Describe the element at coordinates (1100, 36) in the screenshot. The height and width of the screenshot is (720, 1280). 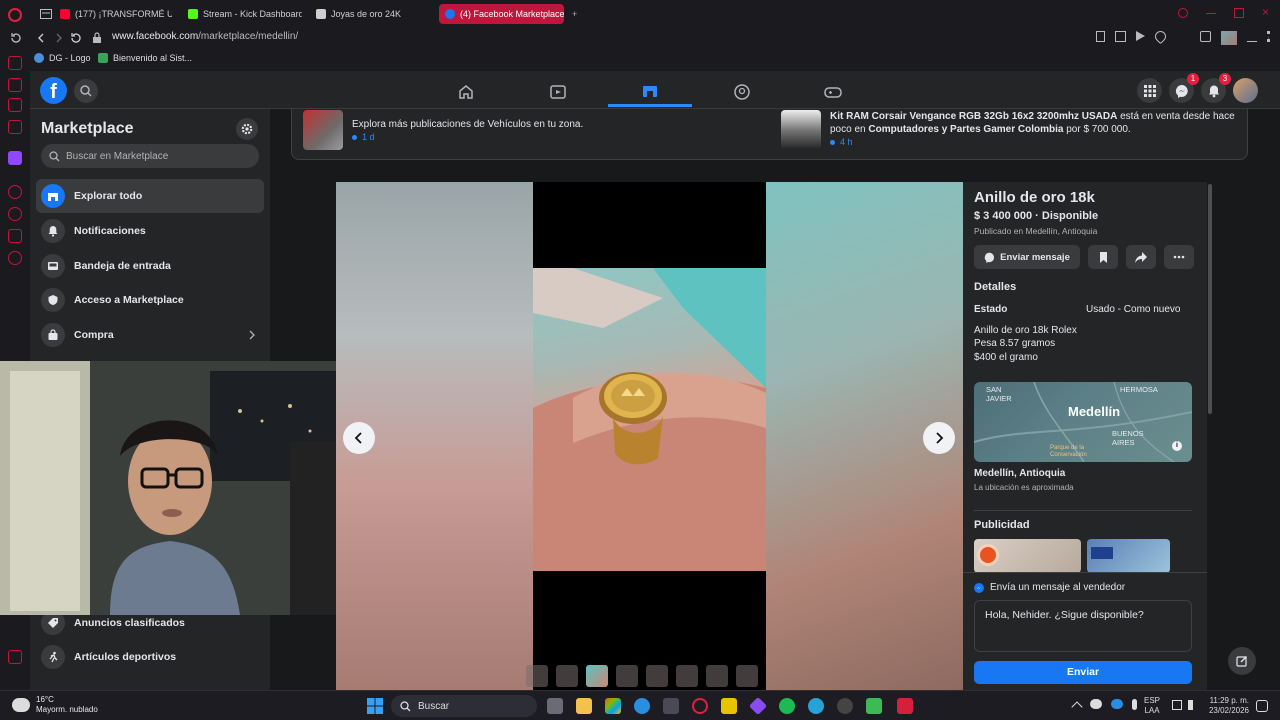
I see `pin-icon` at that location.